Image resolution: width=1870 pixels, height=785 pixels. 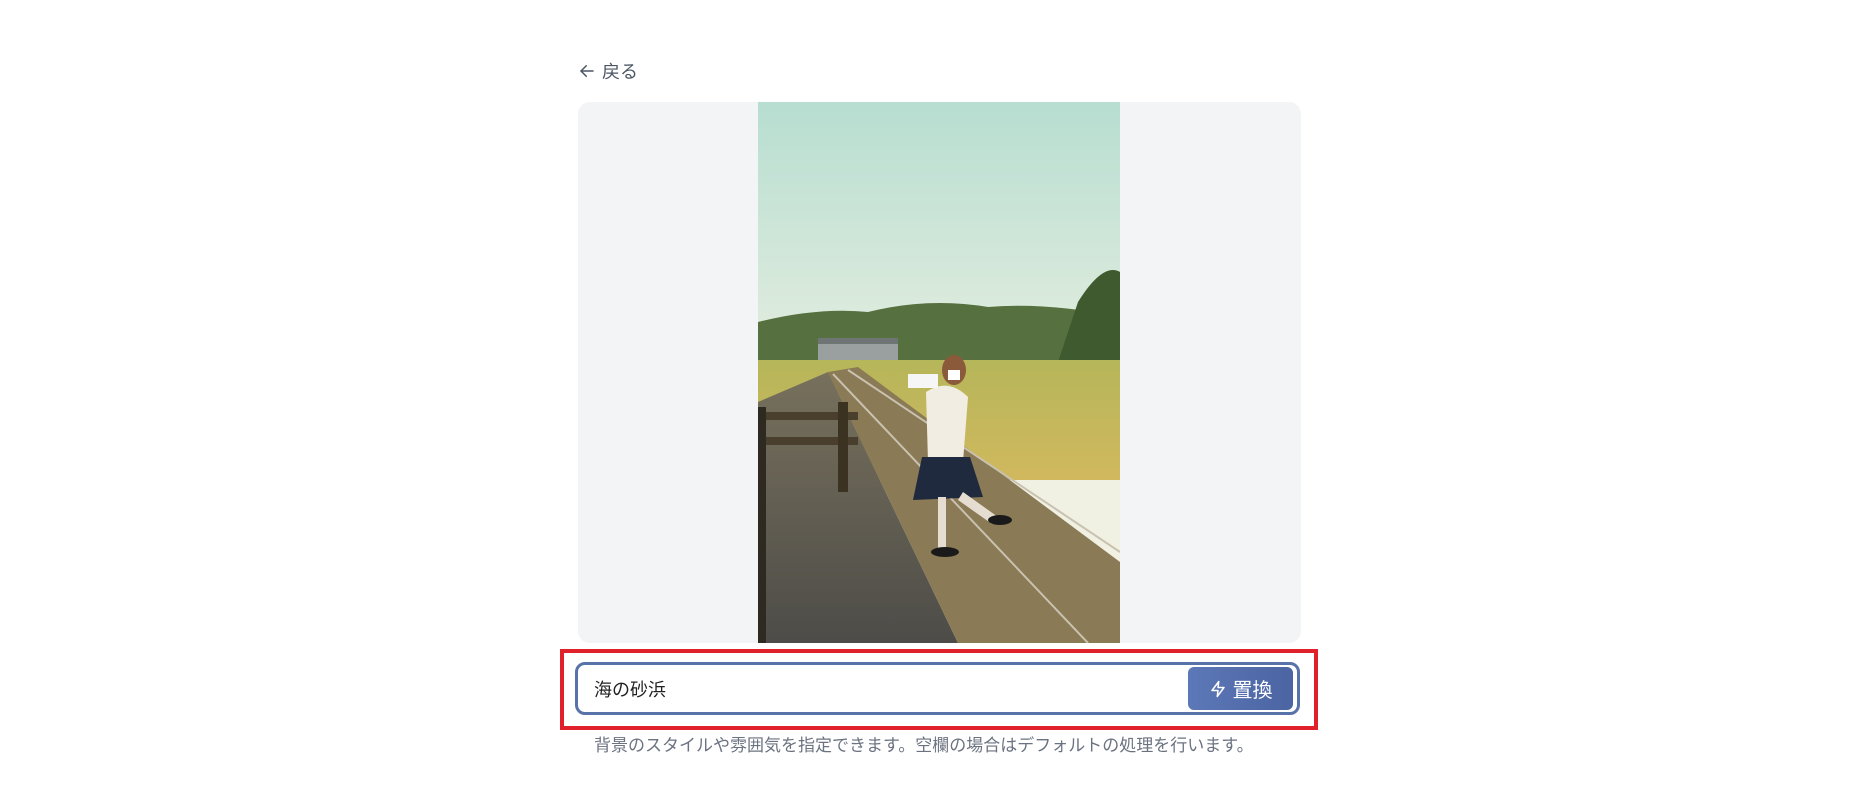 What do you see at coordinates (620, 72) in the screenshot?
I see `back-link-label: 戻る` at bounding box center [620, 72].